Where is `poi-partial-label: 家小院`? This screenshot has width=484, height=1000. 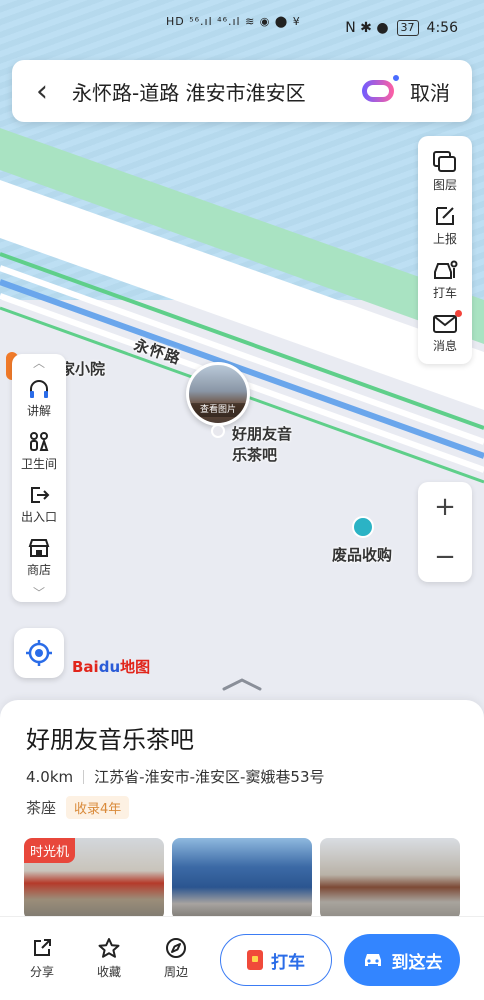 poi-partial-label: 家小院 is located at coordinates (82, 368).